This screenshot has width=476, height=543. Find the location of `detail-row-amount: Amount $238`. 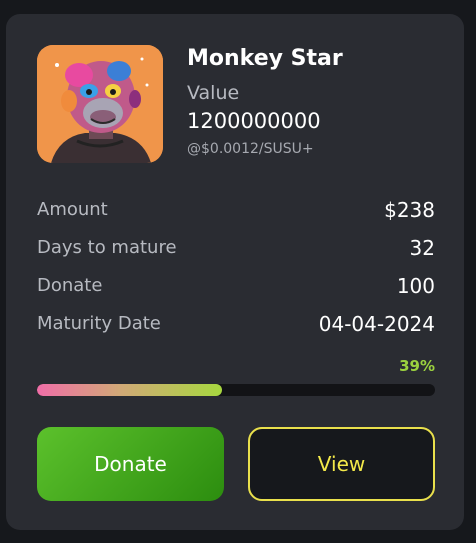

detail-row-amount: Amount $238 is located at coordinates (236, 212).